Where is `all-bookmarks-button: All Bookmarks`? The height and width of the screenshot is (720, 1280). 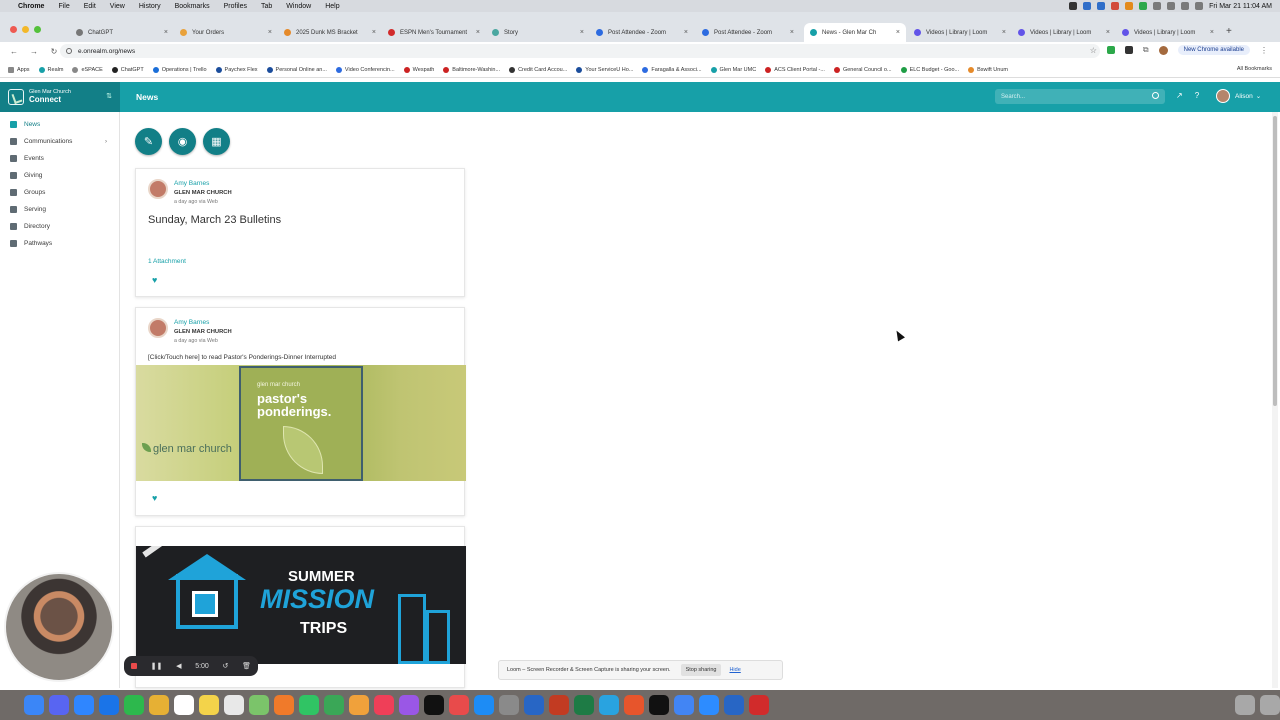
all-bookmarks-button: All Bookmarks is located at coordinates (1254, 69).